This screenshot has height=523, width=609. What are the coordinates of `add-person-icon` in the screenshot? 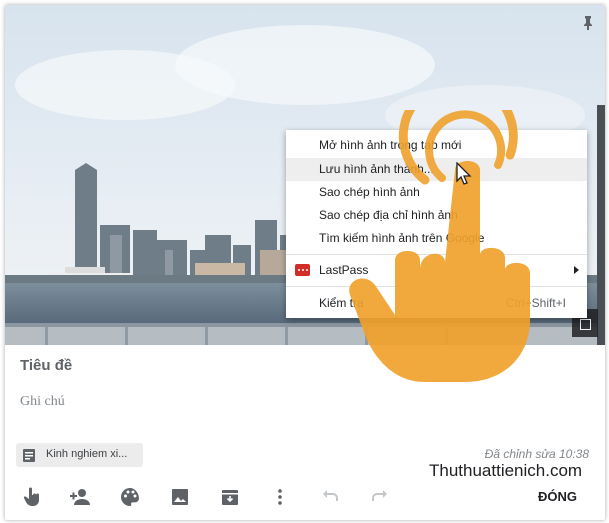 It's located at (80, 497).